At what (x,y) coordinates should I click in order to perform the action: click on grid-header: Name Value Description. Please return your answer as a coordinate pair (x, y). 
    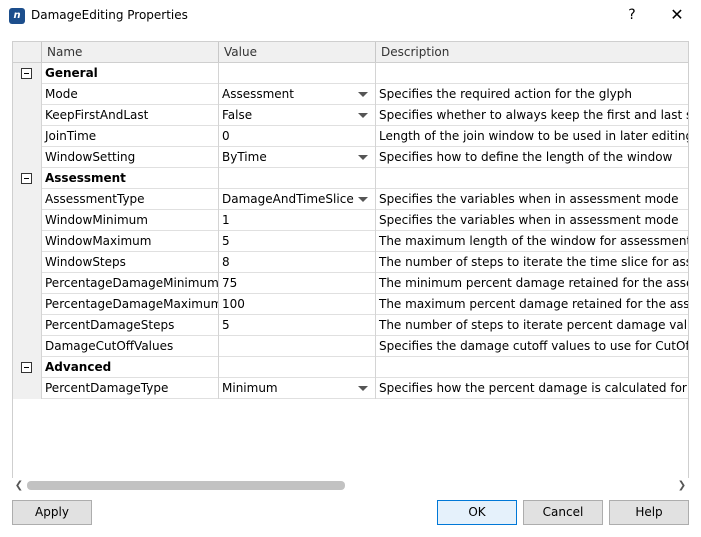
    Looking at the image, I should click on (350, 52).